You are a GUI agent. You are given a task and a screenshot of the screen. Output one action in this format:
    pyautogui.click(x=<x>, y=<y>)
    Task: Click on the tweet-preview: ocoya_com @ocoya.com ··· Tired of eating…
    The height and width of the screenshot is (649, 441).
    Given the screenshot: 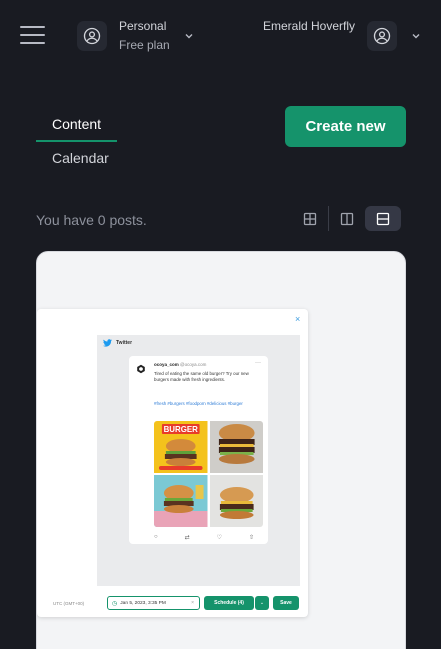 What is the action you would take?
    pyautogui.click(x=198, y=450)
    